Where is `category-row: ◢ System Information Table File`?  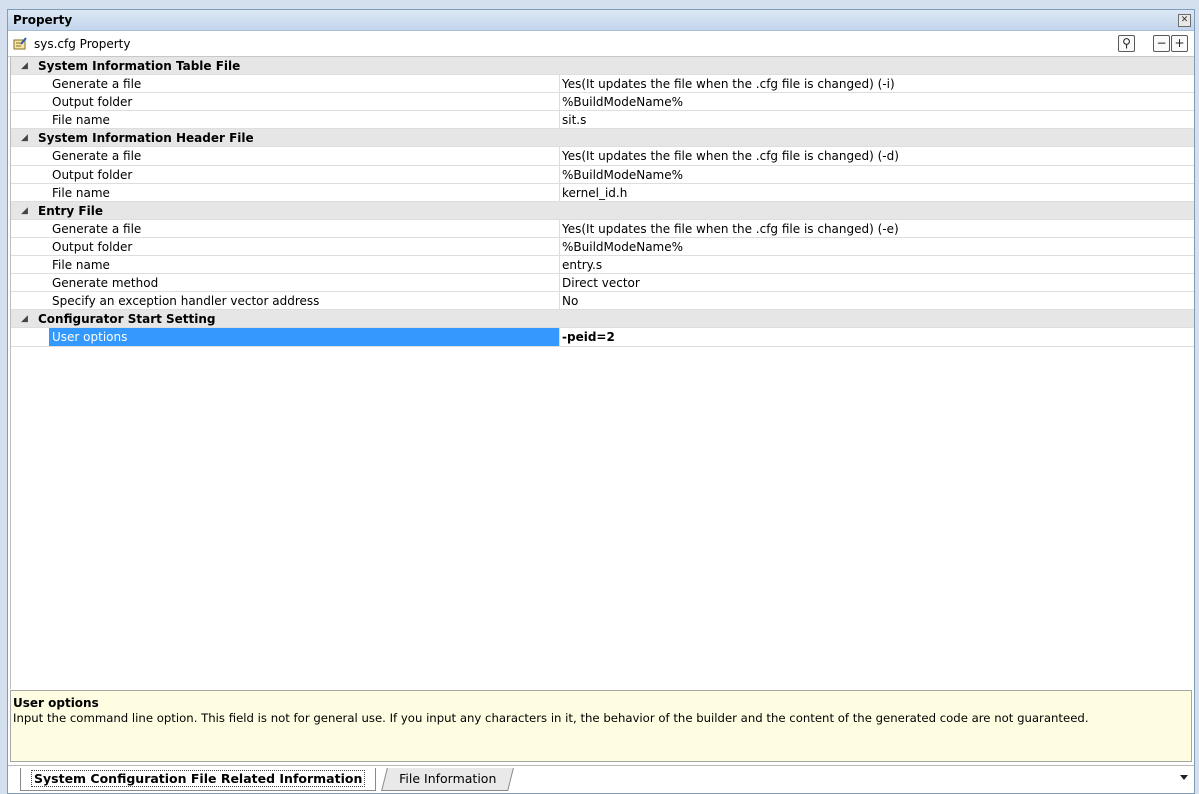
category-row: ◢ System Information Table File is located at coordinates (602, 66).